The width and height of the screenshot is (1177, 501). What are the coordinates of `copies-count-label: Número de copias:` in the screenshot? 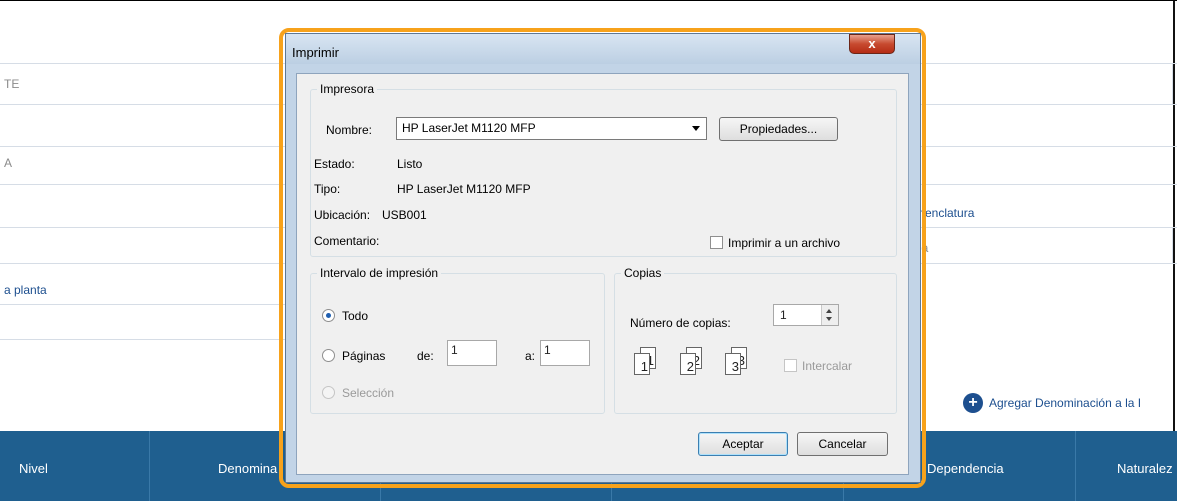 It's located at (680, 323).